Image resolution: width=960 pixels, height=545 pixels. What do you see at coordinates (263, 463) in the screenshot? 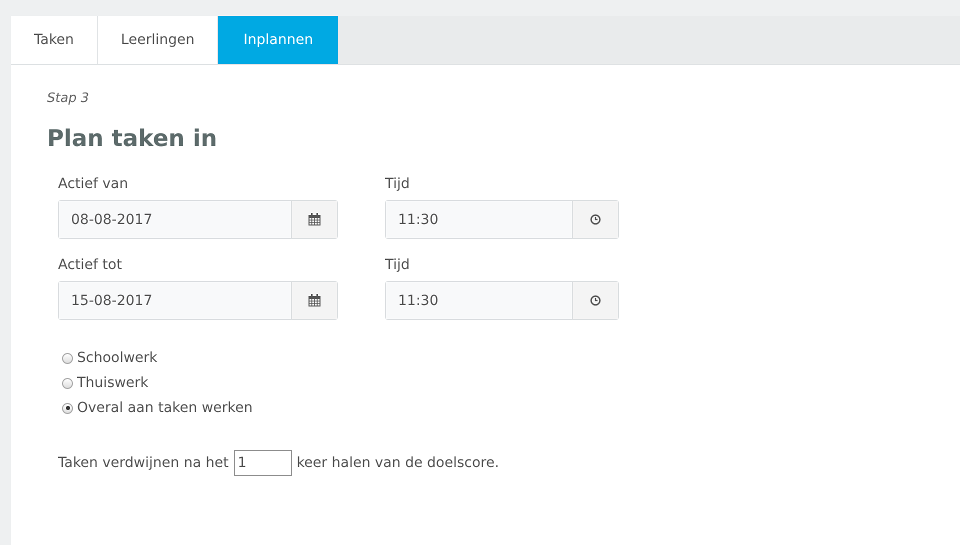
I see `count-field: 1` at bounding box center [263, 463].